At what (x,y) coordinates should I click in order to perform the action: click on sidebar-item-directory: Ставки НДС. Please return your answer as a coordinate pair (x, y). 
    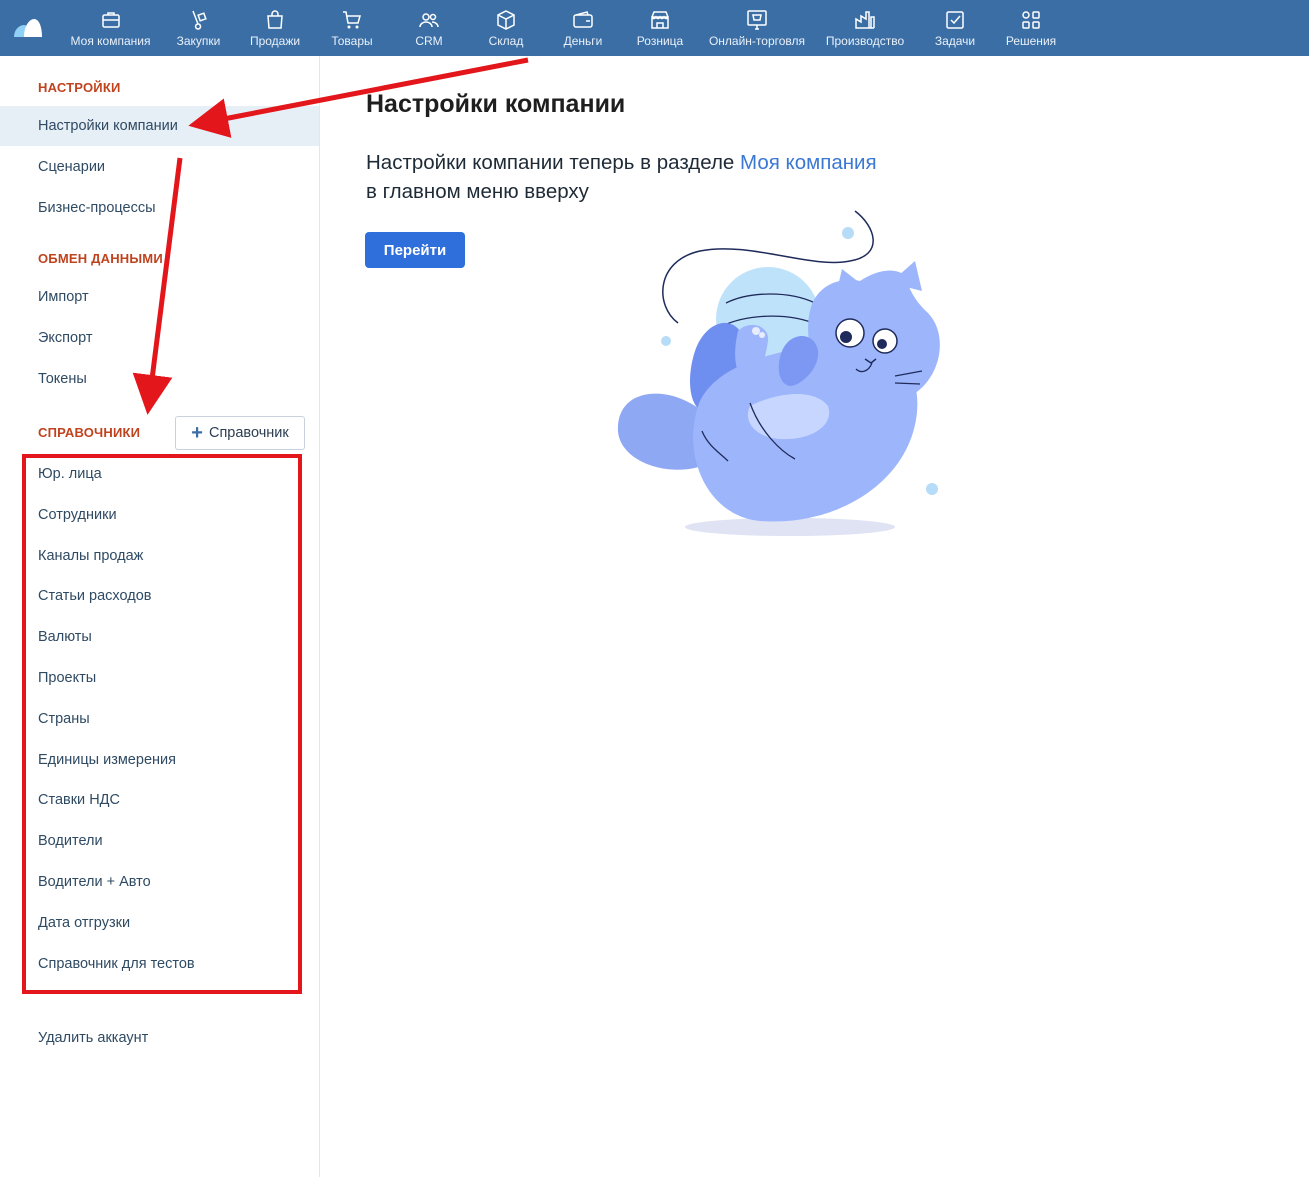
    Looking at the image, I should click on (159, 800).